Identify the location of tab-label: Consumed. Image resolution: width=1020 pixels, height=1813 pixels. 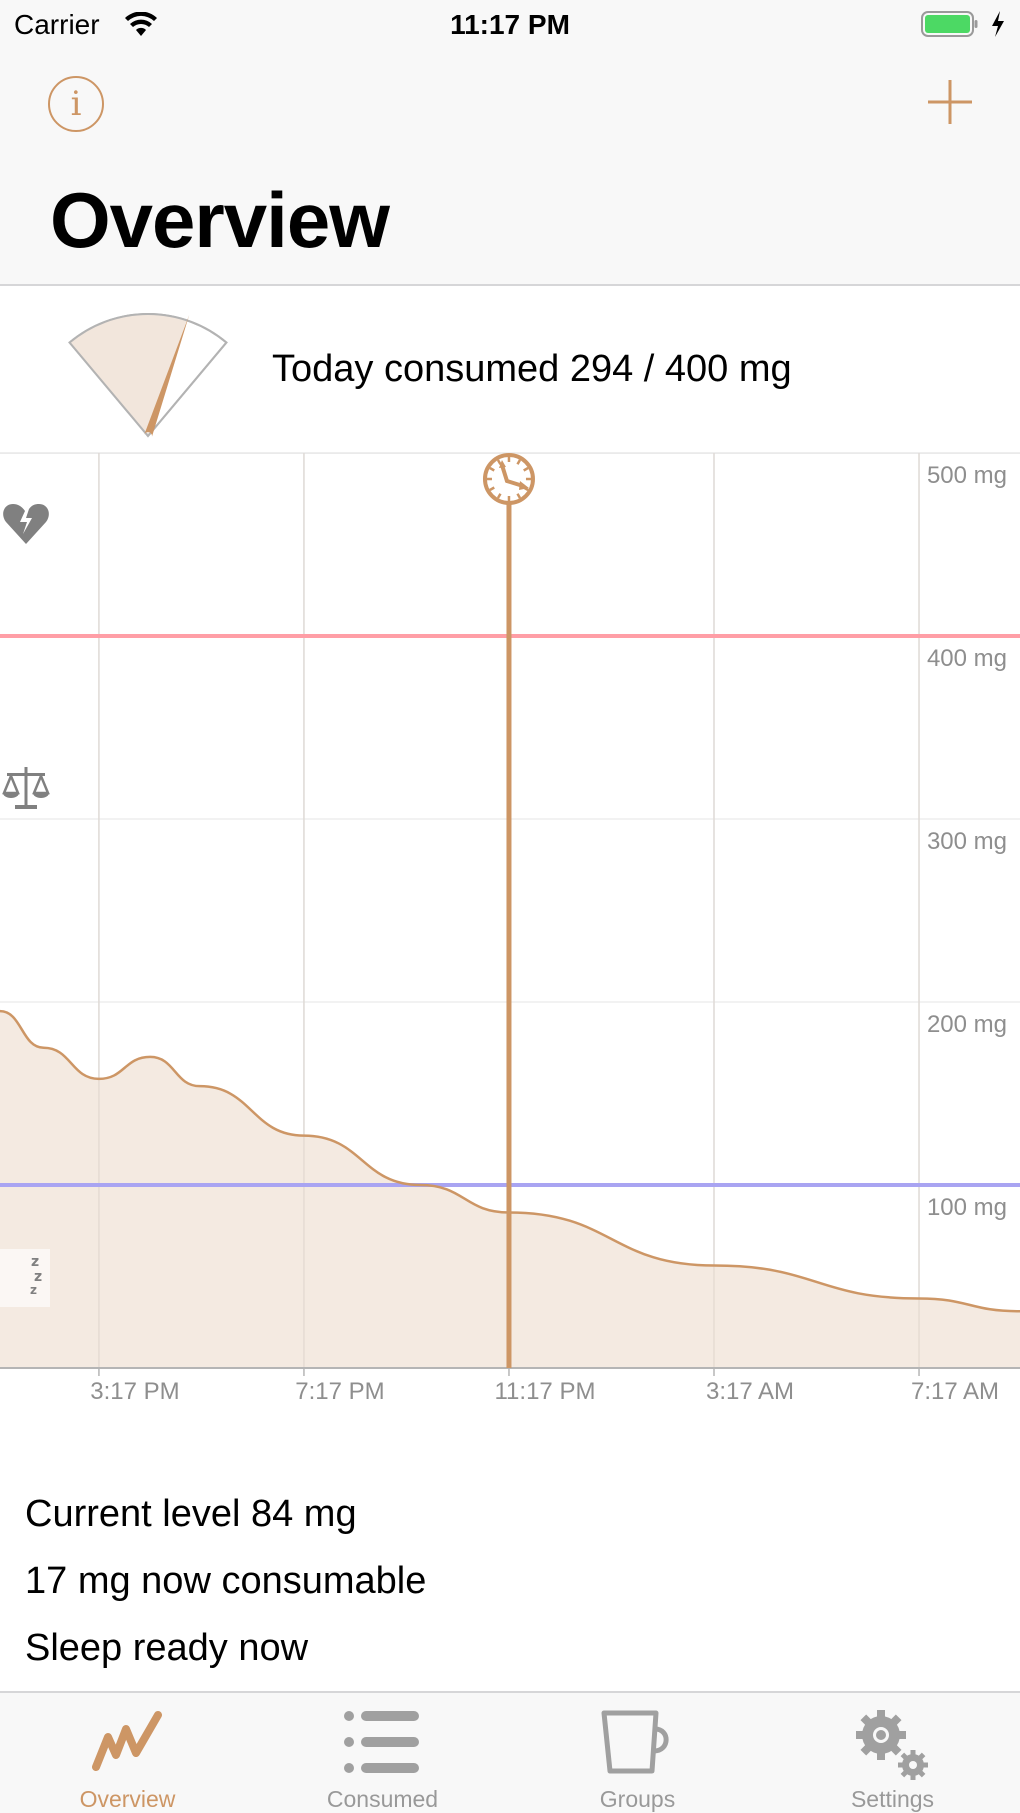
(382, 1799).